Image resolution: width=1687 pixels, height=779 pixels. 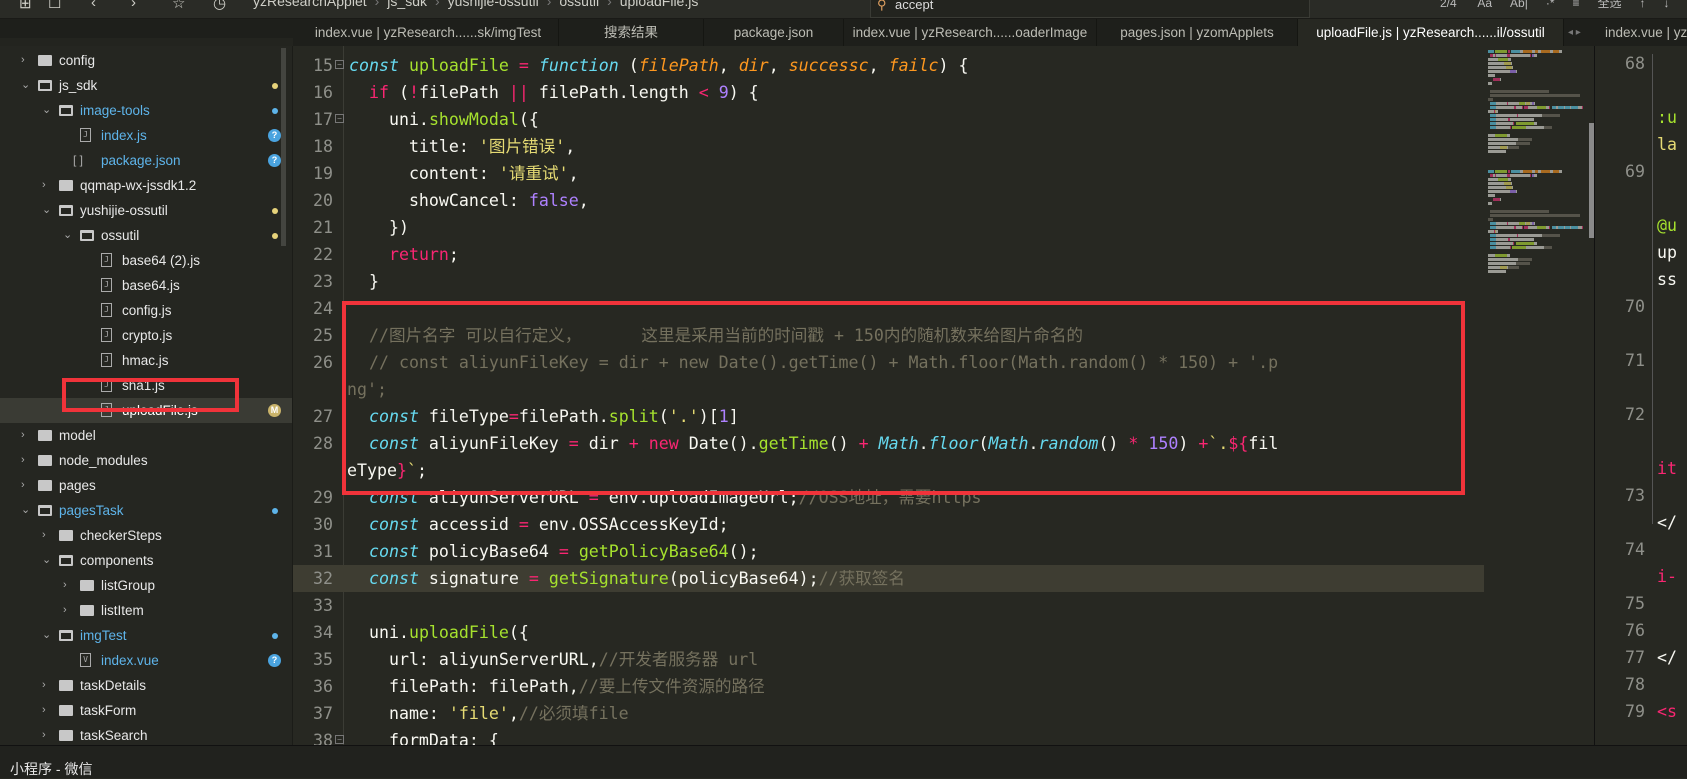 What do you see at coordinates (146, 734) in the screenshot?
I see `tree-item: › taskSearch` at bounding box center [146, 734].